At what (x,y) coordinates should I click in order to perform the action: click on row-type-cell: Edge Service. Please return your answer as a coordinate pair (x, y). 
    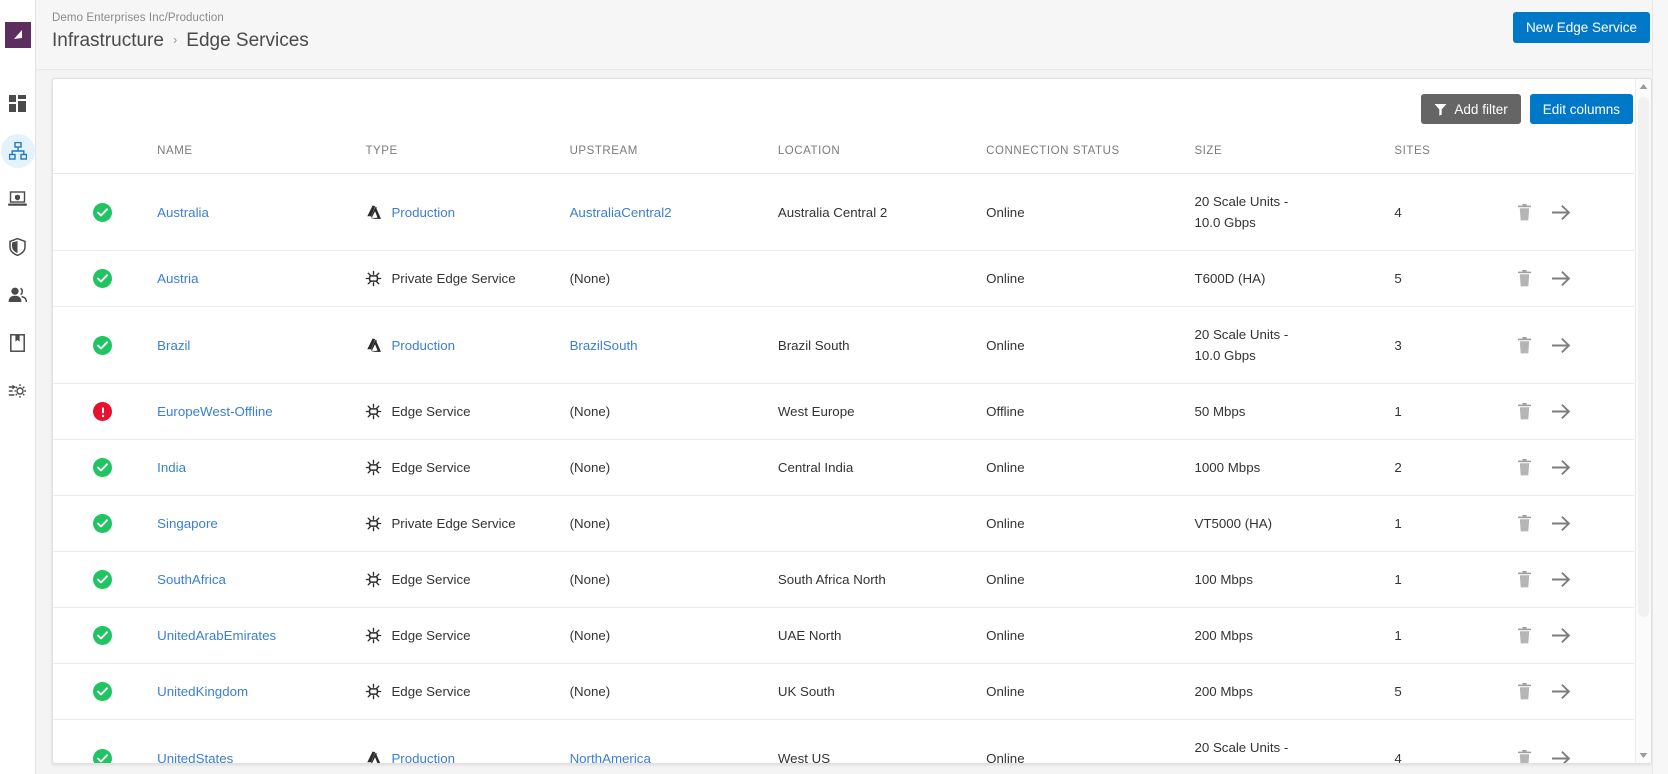
    Looking at the image, I should click on (467, 691).